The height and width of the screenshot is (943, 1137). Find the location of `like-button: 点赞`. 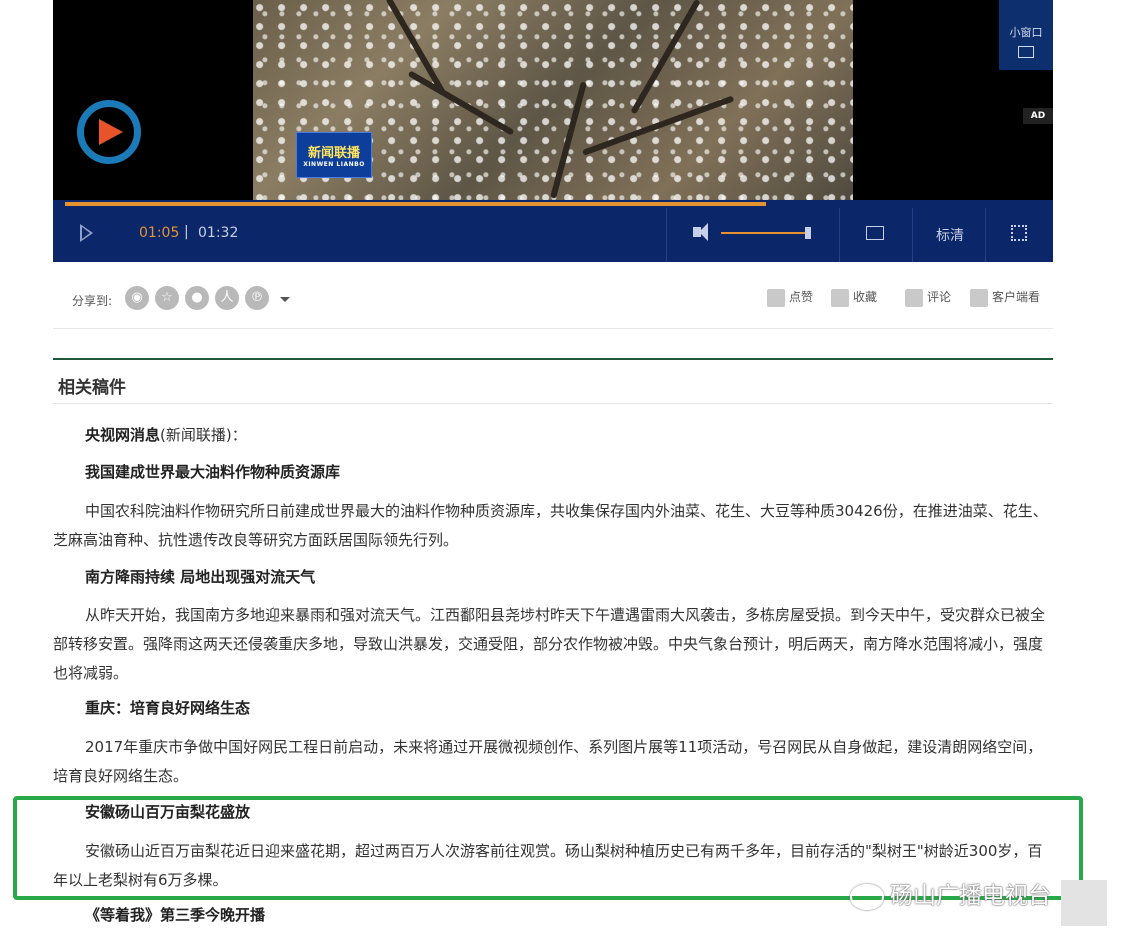

like-button: 点赞 is located at coordinates (790, 297).